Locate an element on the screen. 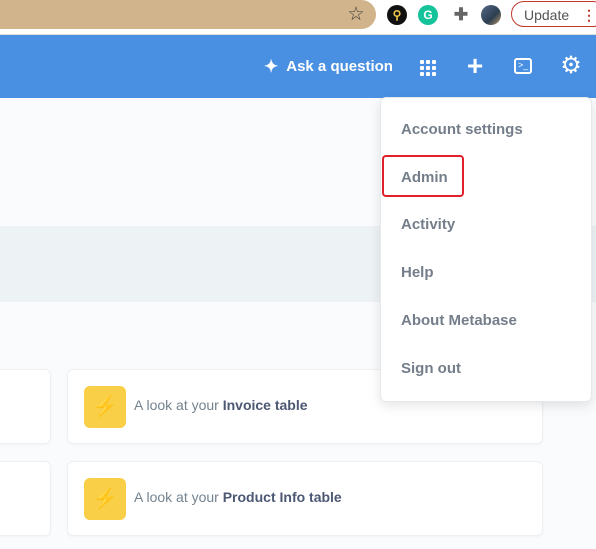 The height and width of the screenshot is (549, 596). menu-item-help: Help is located at coordinates (417, 272).